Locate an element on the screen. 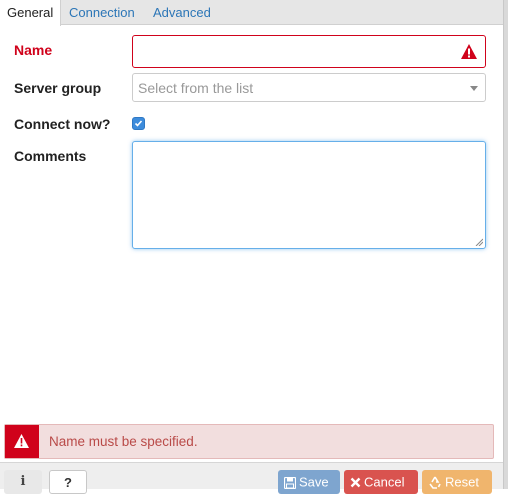 This screenshot has width=508, height=495. save-label: Save is located at coordinates (314, 482).